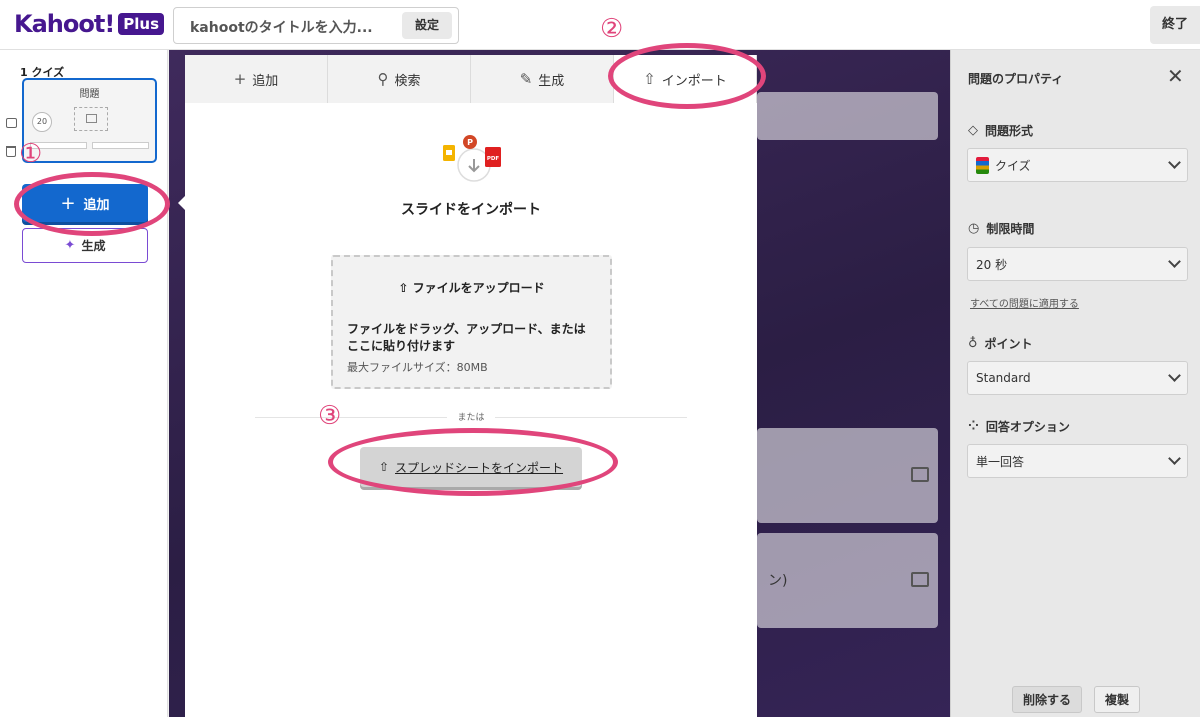 The width and height of the screenshot is (1200, 717). I want to click on points-label: ♁ ポイント, so click(1000, 343).